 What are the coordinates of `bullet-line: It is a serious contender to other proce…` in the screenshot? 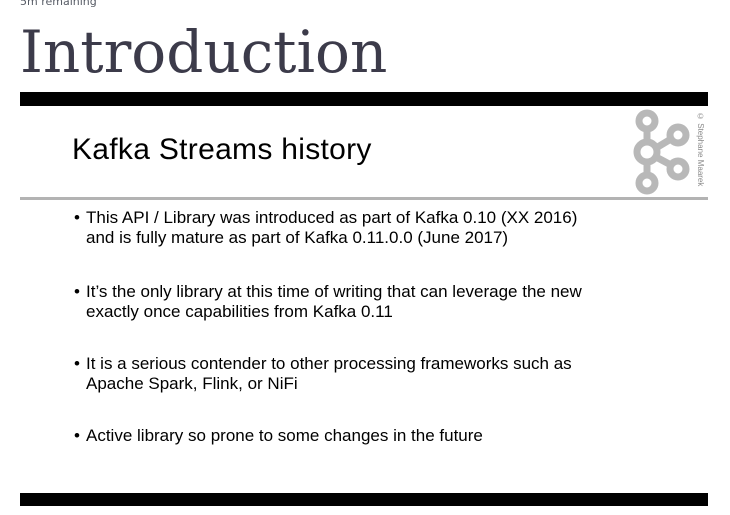 It's located at (329, 363).